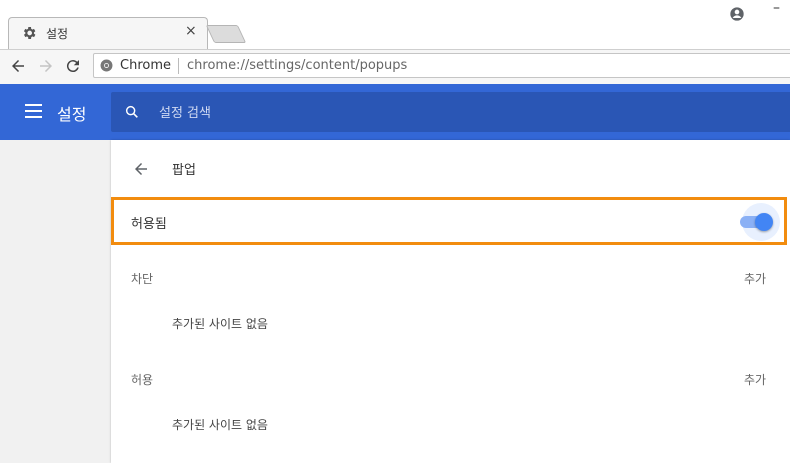 The height and width of the screenshot is (463, 790). I want to click on search-icon, so click(131, 111).